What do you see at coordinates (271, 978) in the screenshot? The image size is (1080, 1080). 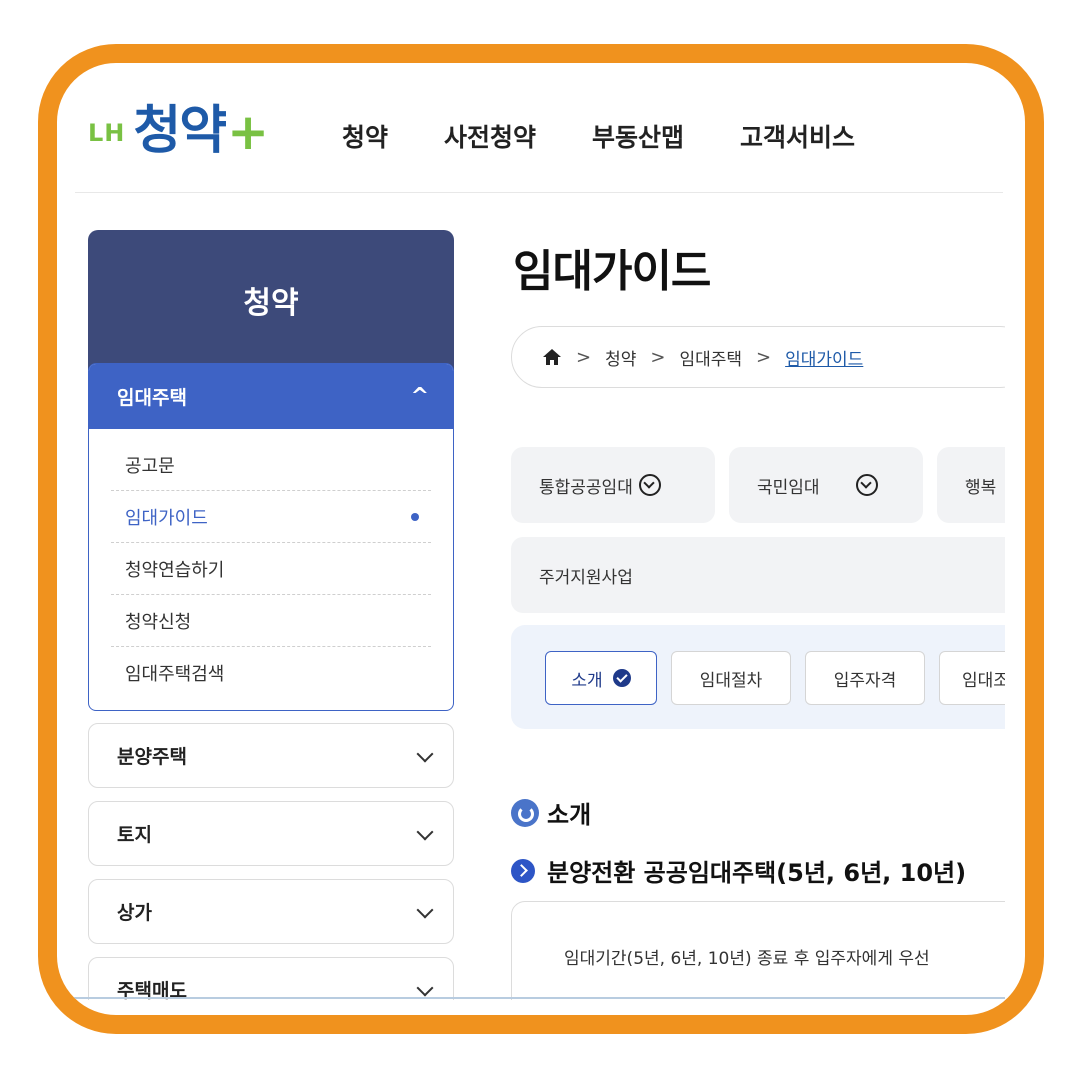 I see `sidebar-item-house-sale: 주택매도` at bounding box center [271, 978].